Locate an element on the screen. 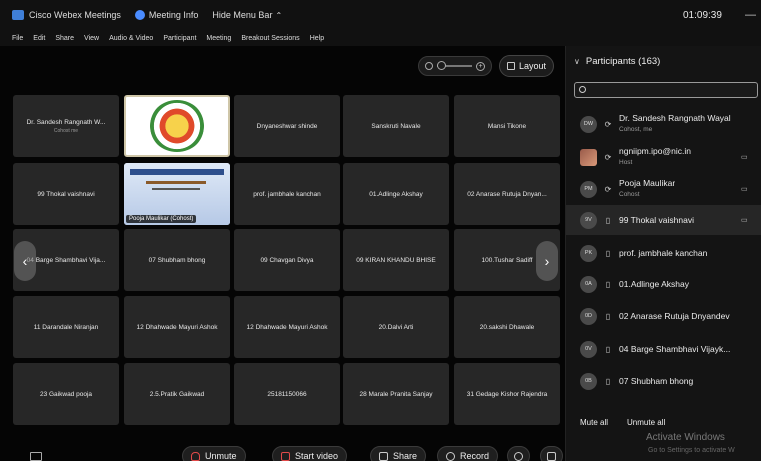  app-name: Cisco Webex Meetings is located at coordinates (75, 15).